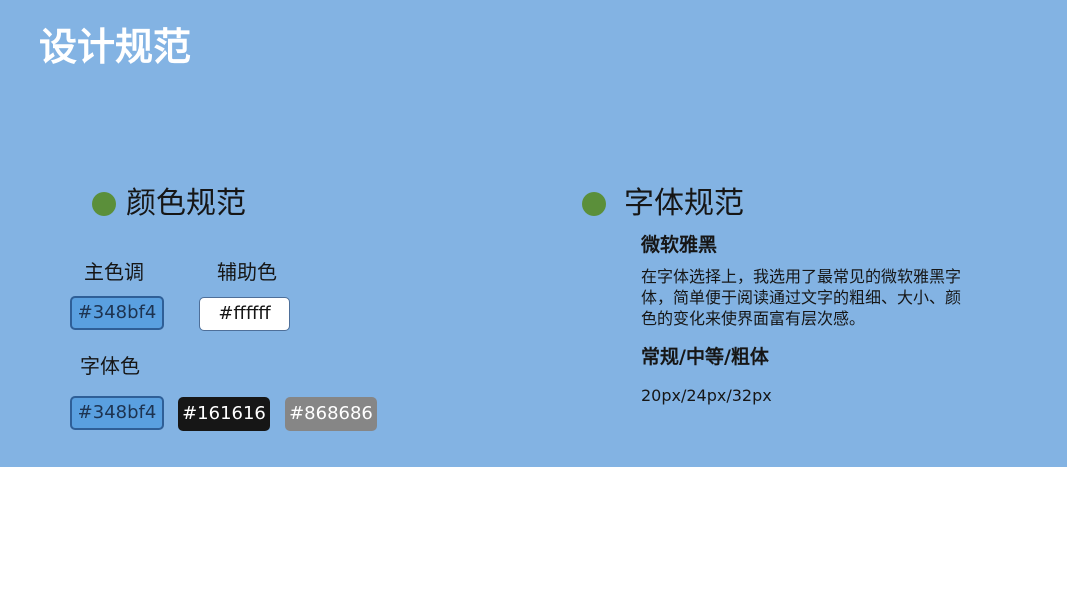  I want to click on font-spec-heading: 字体规范, so click(663, 204).